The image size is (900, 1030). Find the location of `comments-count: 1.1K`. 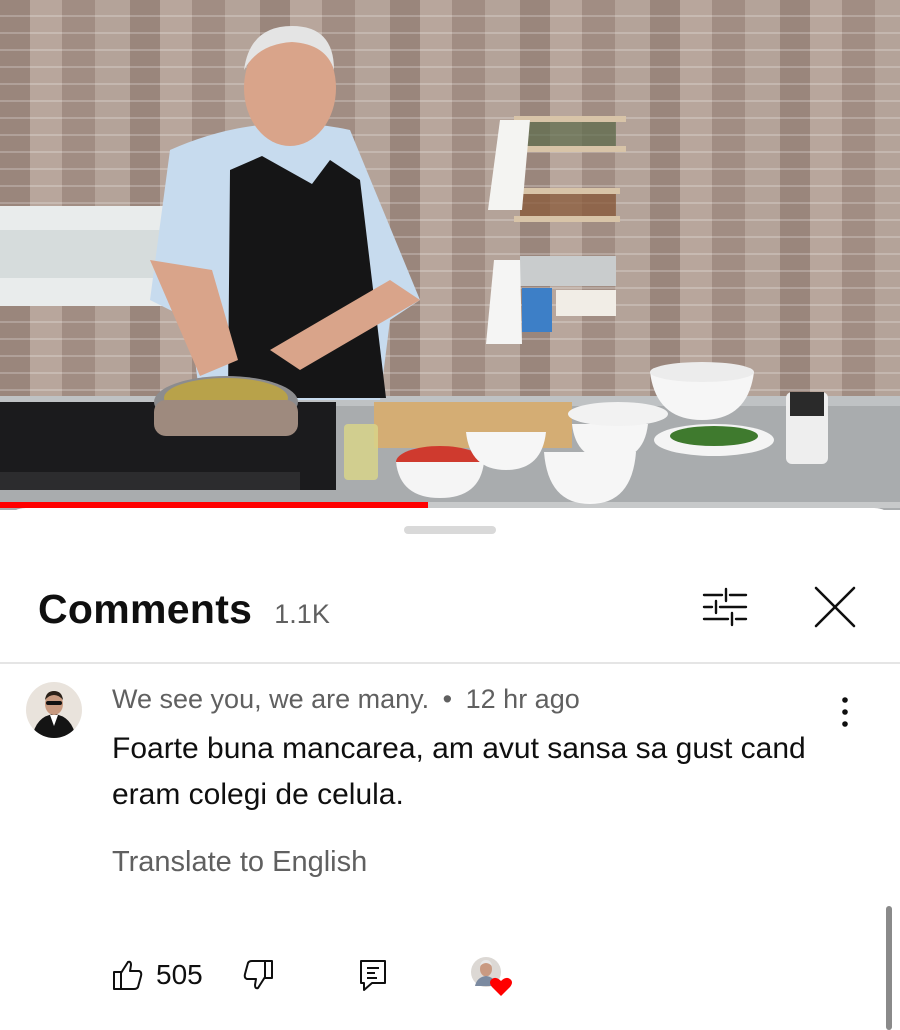

comments-count: 1.1K is located at coordinates (302, 614).